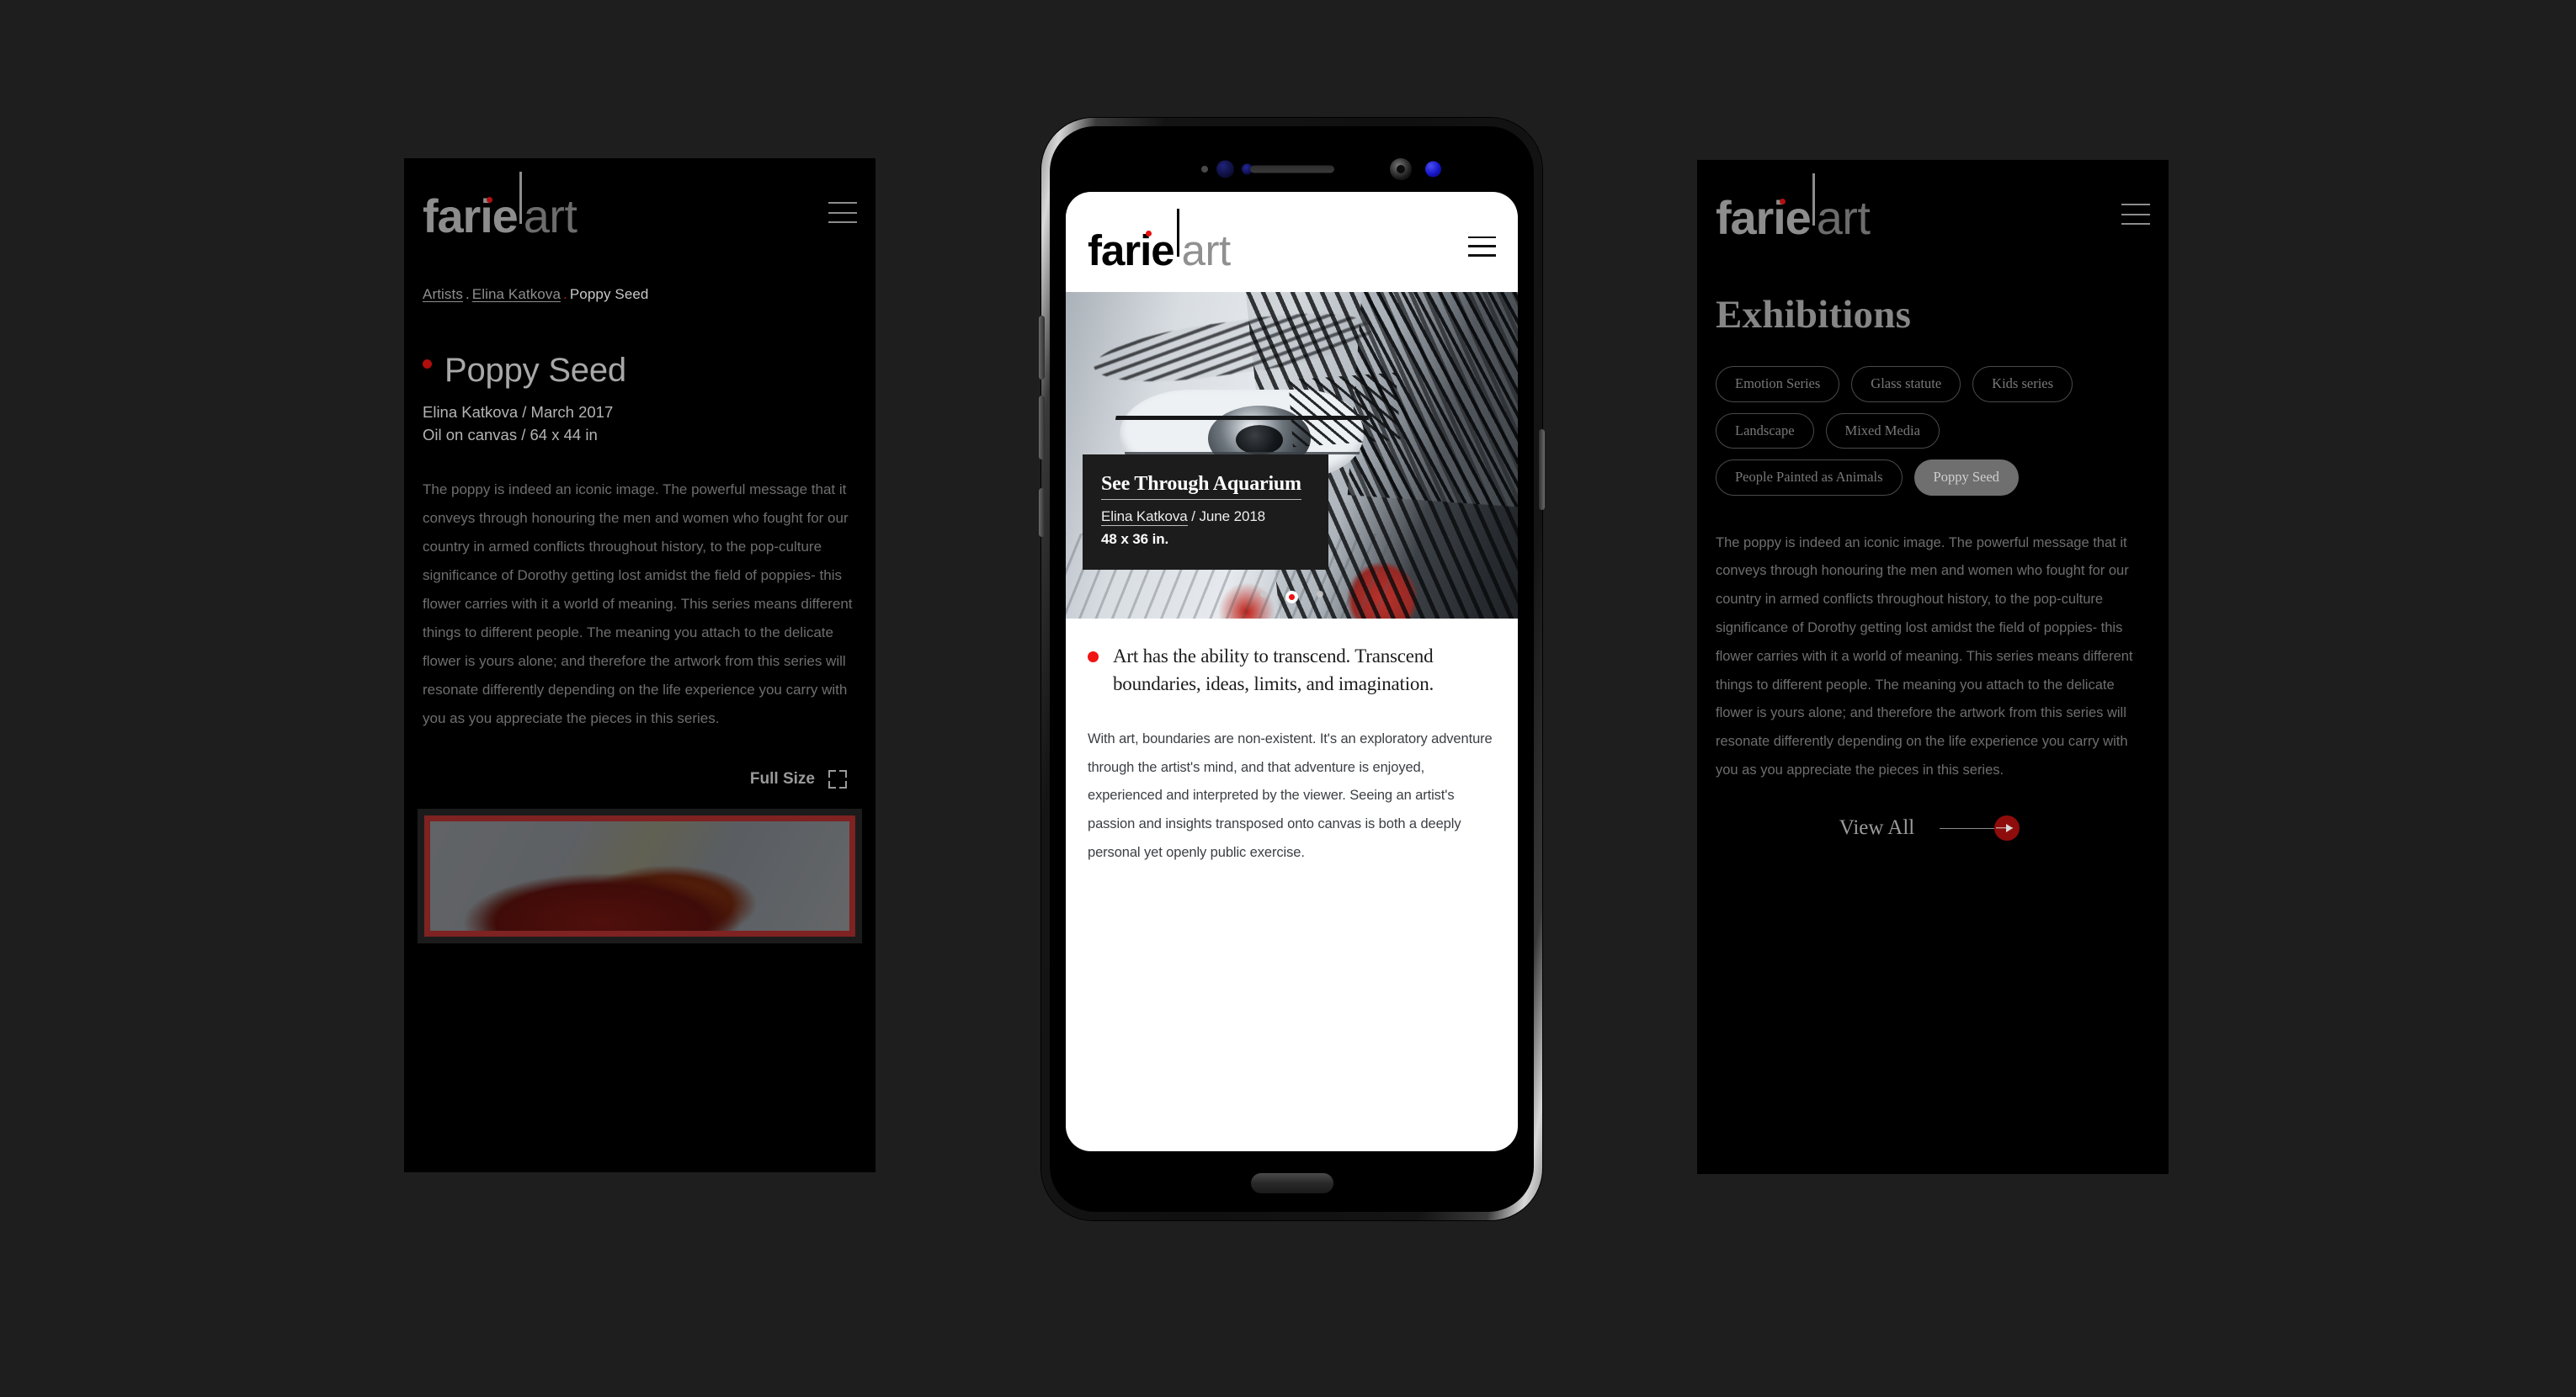 This screenshot has width=2576, height=1397. I want to click on tag-mixed-media: Mixed Media, so click(1883, 431).